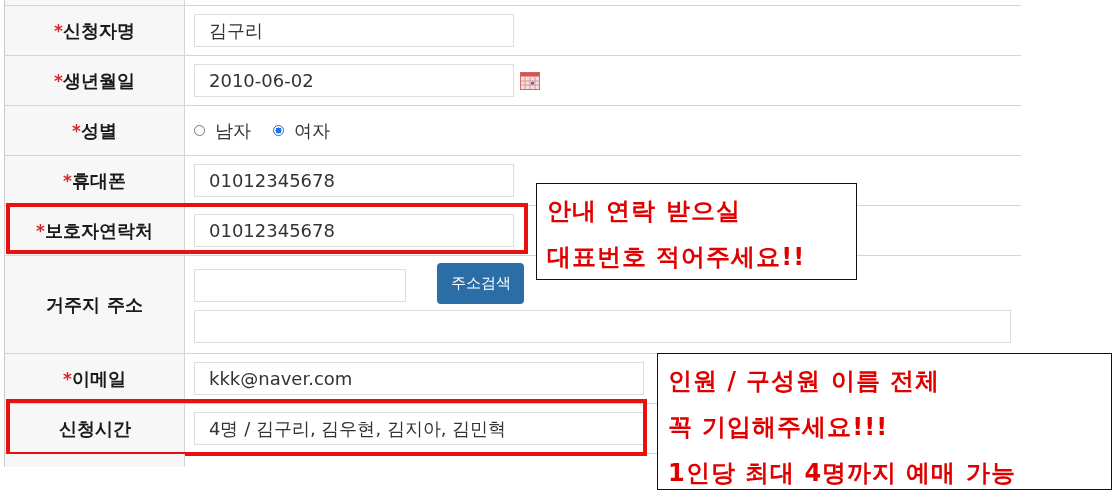 Image resolution: width=1119 pixels, height=495 pixels. I want to click on callout-text: 1인당 최대 4명까지 예매 가능, so click(842, 473).